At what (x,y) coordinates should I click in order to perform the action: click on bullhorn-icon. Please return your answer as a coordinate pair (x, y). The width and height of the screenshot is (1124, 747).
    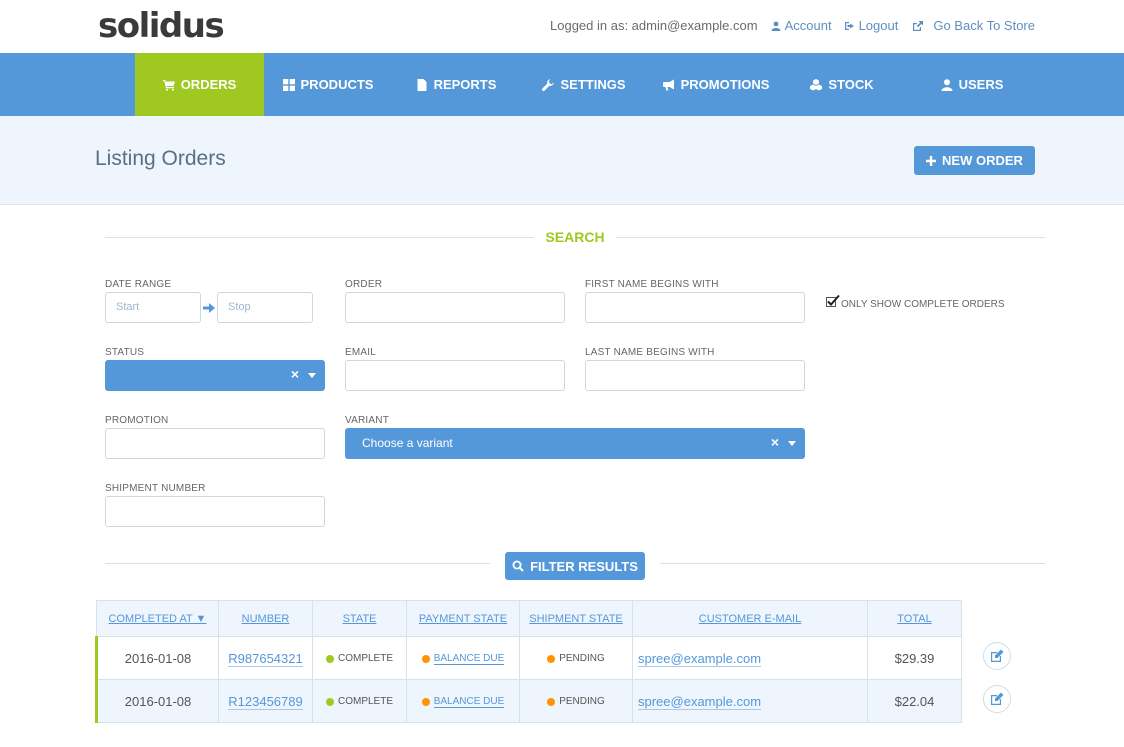
    Looking at the image, I should click on (668, 84).